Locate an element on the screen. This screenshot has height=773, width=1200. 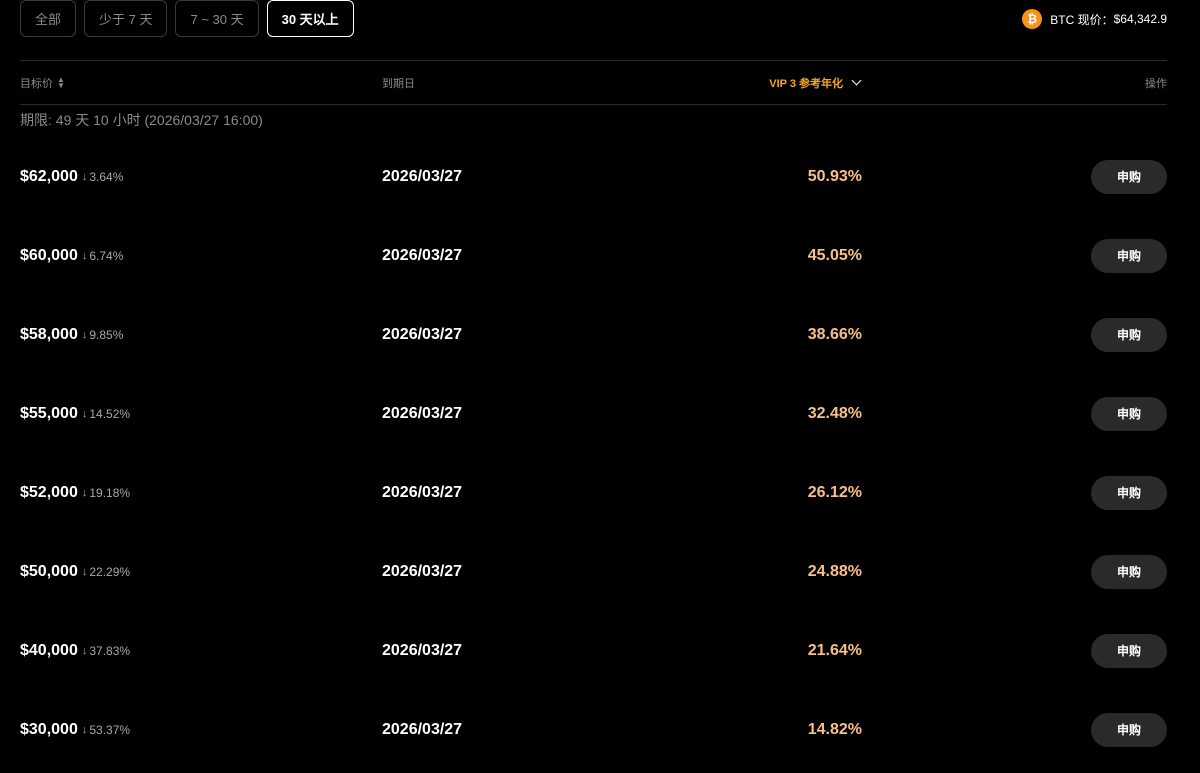
btc-current-price: ₿ BTC 现价： $64,342.9 is located at coordinates (1094, 19).